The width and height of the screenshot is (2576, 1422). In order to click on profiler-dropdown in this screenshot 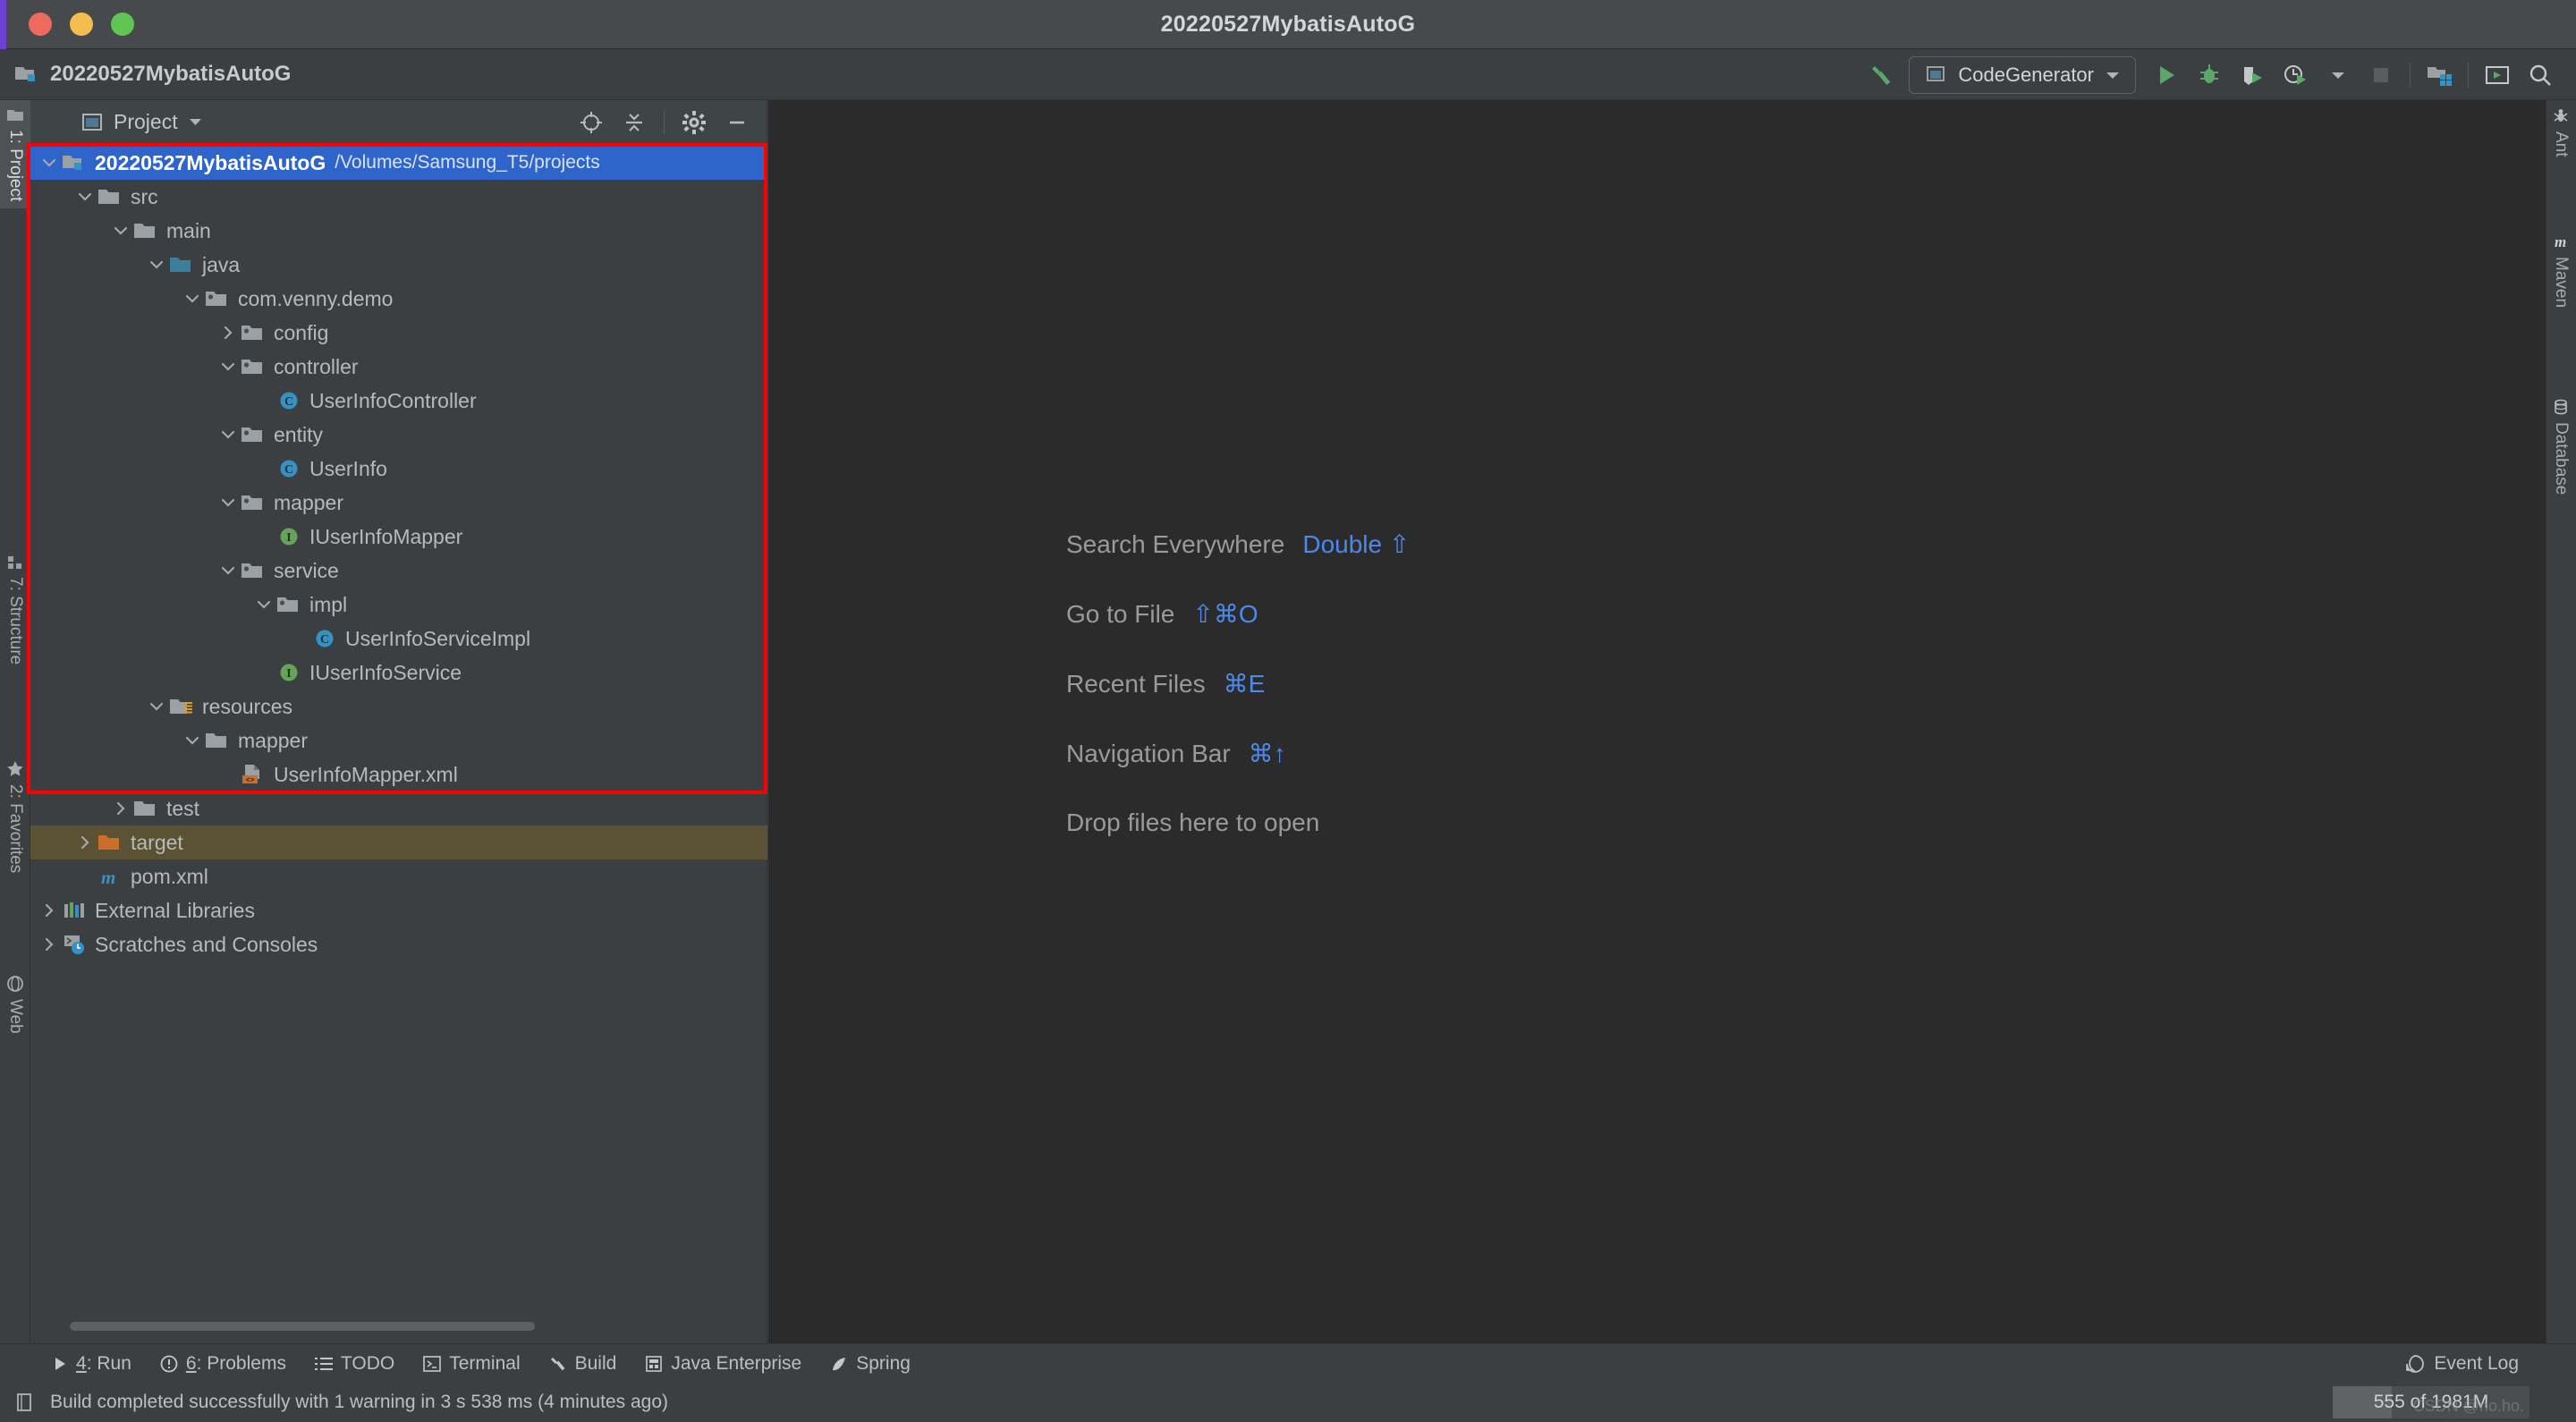, I will do `click(2338, 75)`.